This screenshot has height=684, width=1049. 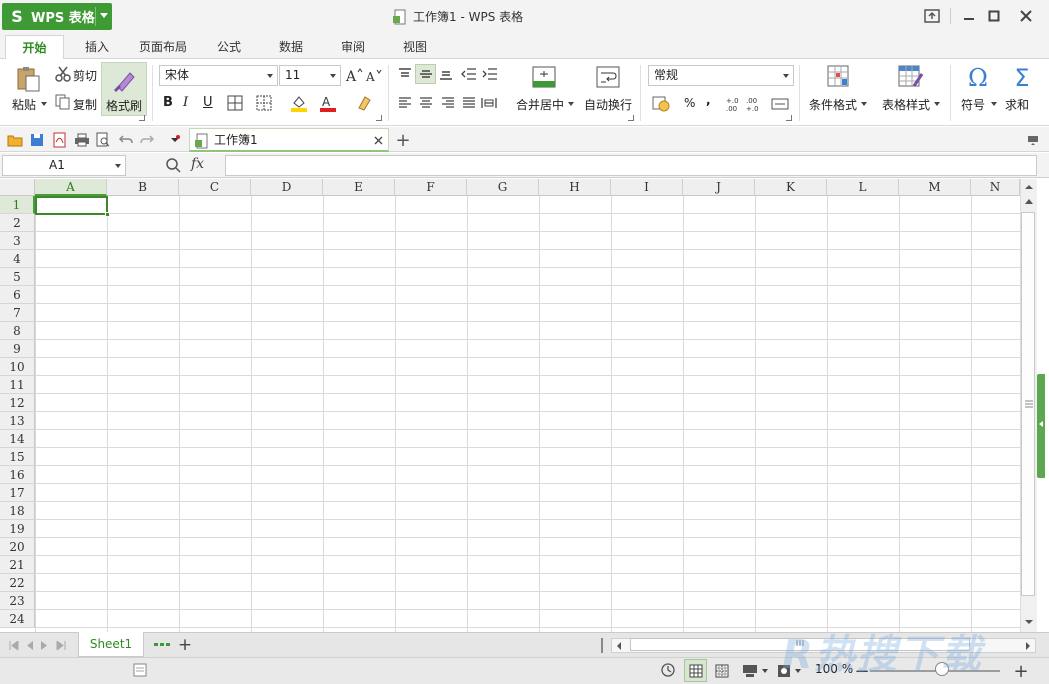 What do you see at coordinates (1021, 671) in the screenshot?
I see `zoom-in-icon: +` at bounding box center [1021, 671].